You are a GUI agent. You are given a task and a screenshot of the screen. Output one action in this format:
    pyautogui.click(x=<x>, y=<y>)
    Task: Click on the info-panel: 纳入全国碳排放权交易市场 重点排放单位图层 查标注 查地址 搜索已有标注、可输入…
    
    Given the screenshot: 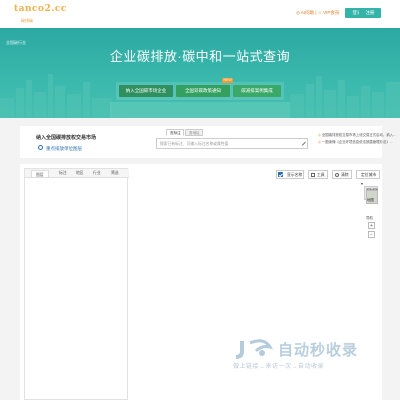 What is the action you would take?
    pyautogui.click(x=208, y=142)
    